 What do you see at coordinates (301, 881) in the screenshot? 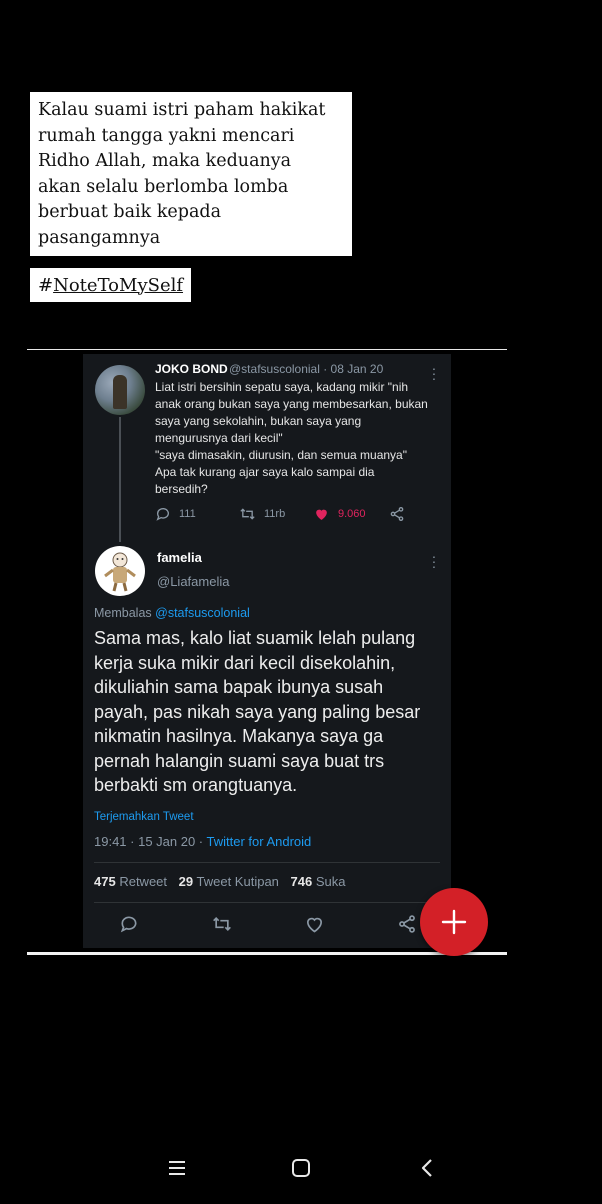
I see `like-stat-count: 746` at bounding box center [301, 881].